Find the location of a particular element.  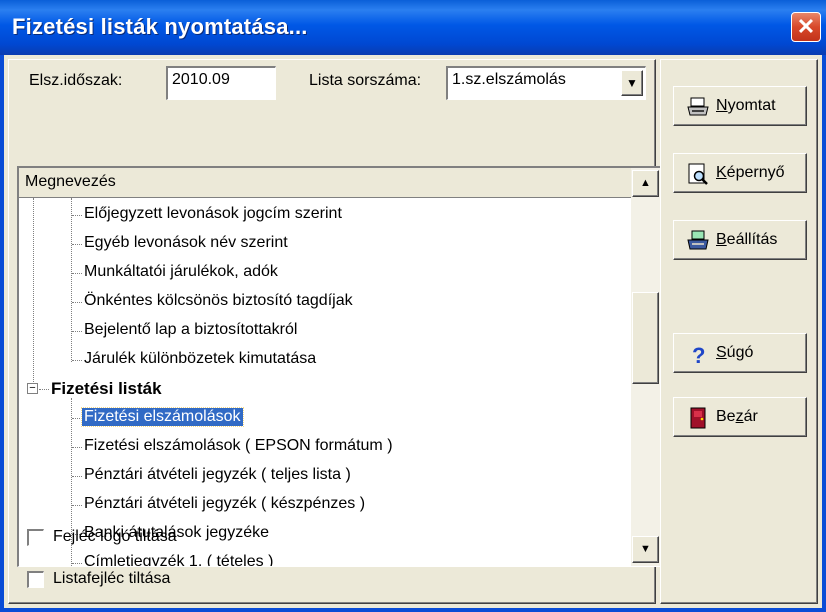

tree-item: Munkáltatói járulékok, adók is located at coordinates (325, 273).